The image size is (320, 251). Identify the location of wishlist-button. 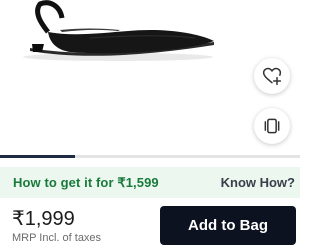
(272, 76).